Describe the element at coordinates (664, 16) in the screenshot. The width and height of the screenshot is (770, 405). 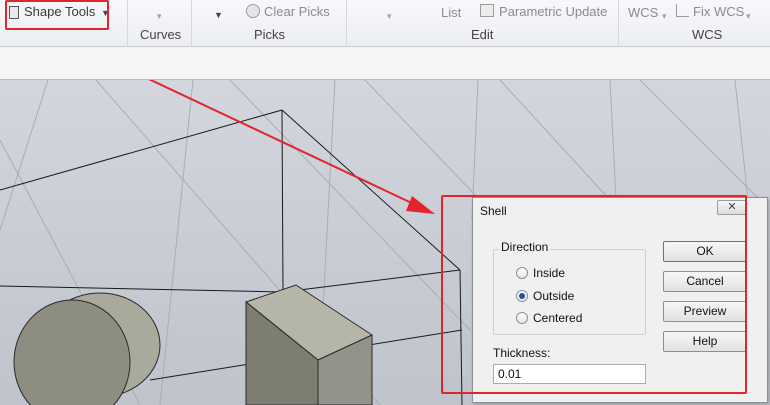
I see `wcs-dropdown-icon: ▾` at that location.